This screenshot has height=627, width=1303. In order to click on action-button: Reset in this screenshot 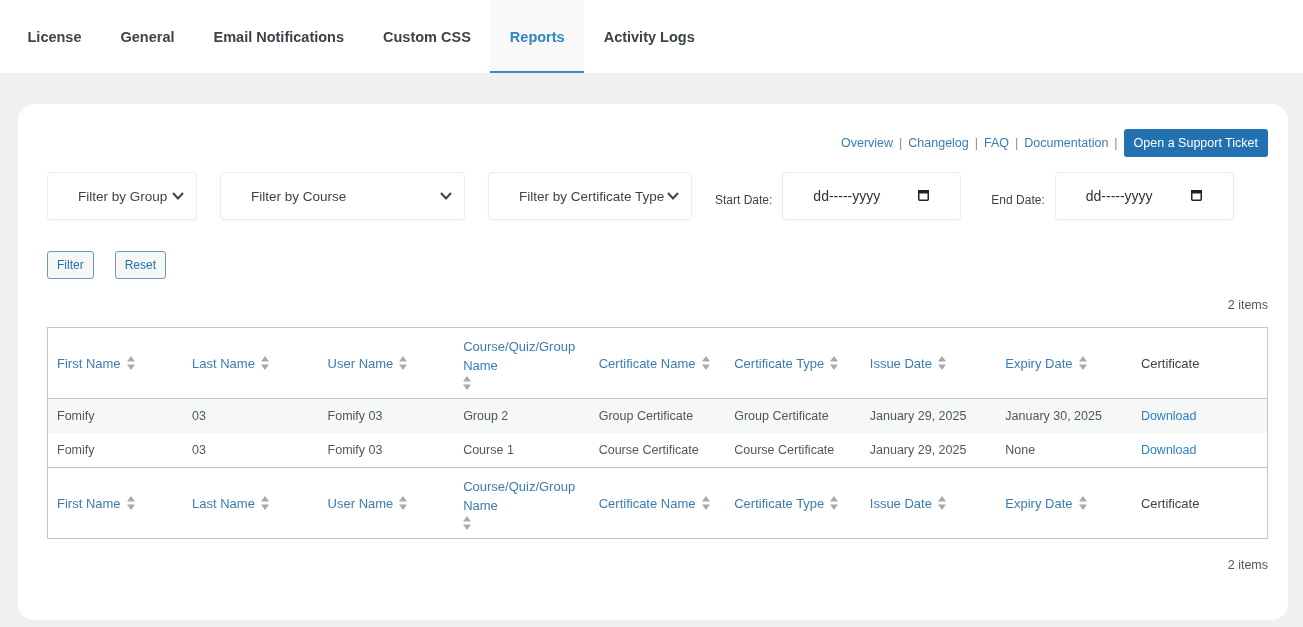, I will do `click(140, 265)`.